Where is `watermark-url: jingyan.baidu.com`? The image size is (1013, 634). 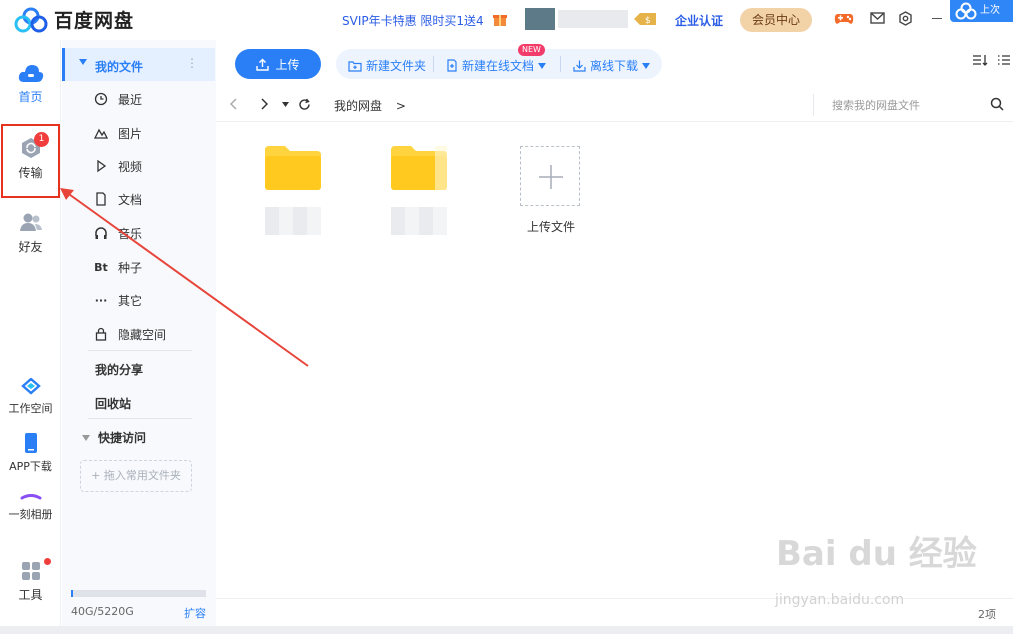
watermark-url: jingyan.baidu.com is located at coordinates (840, 600).